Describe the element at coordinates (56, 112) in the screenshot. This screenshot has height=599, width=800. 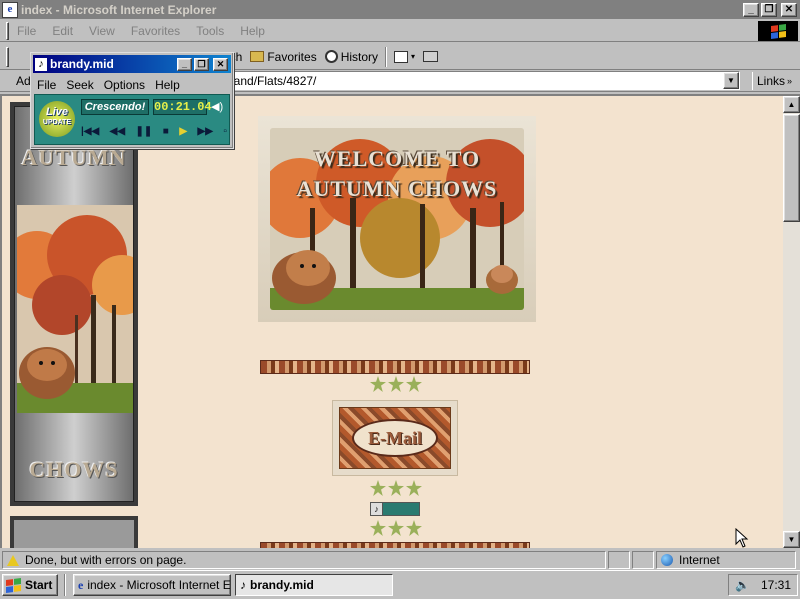
I see `logo-line1: Live` at that location.